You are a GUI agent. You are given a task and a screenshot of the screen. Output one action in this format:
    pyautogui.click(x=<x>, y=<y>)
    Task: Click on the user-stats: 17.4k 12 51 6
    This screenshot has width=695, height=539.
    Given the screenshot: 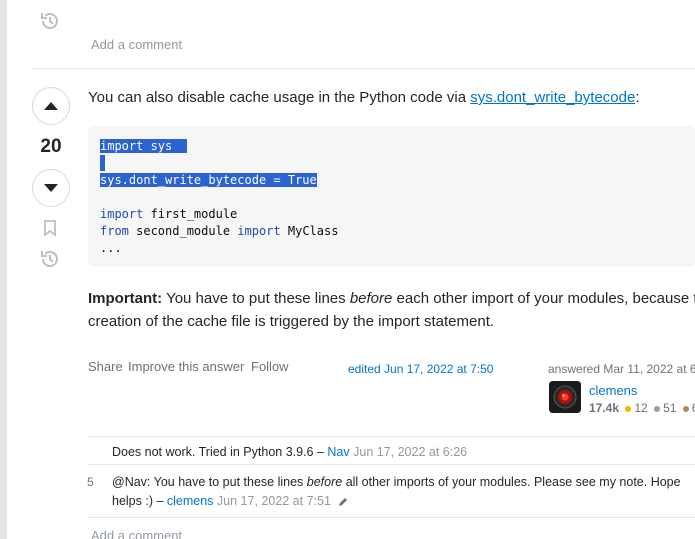 What is the action you would take?
    pyautogui.click(x=642, y=408)
    